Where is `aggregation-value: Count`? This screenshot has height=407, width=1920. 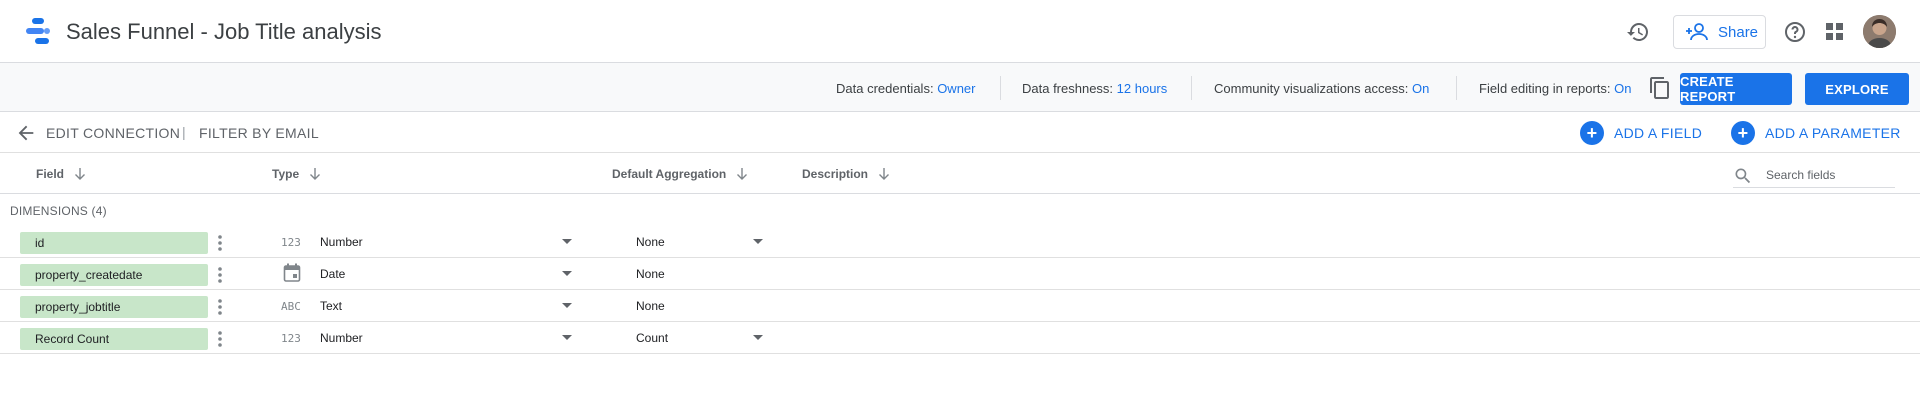
aggregation-value: Count is located at coordinates (652, 338).